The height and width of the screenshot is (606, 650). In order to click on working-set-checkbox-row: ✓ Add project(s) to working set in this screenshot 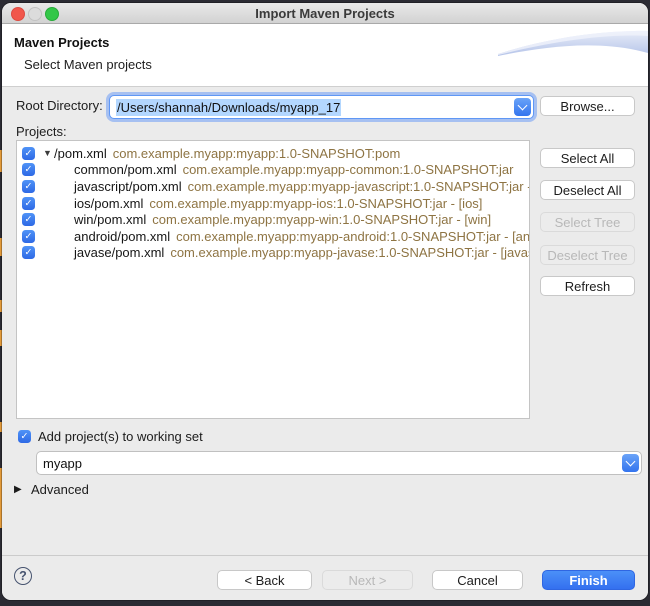, I will do `click(110, 436)`.